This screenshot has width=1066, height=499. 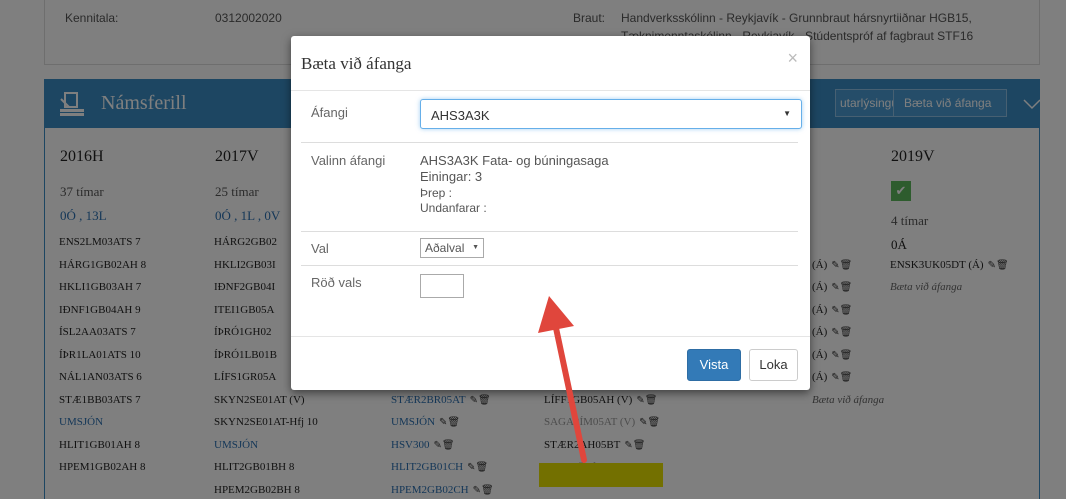 I want to click on val-select: Aðalval ▼, so click(x=452, y=248).